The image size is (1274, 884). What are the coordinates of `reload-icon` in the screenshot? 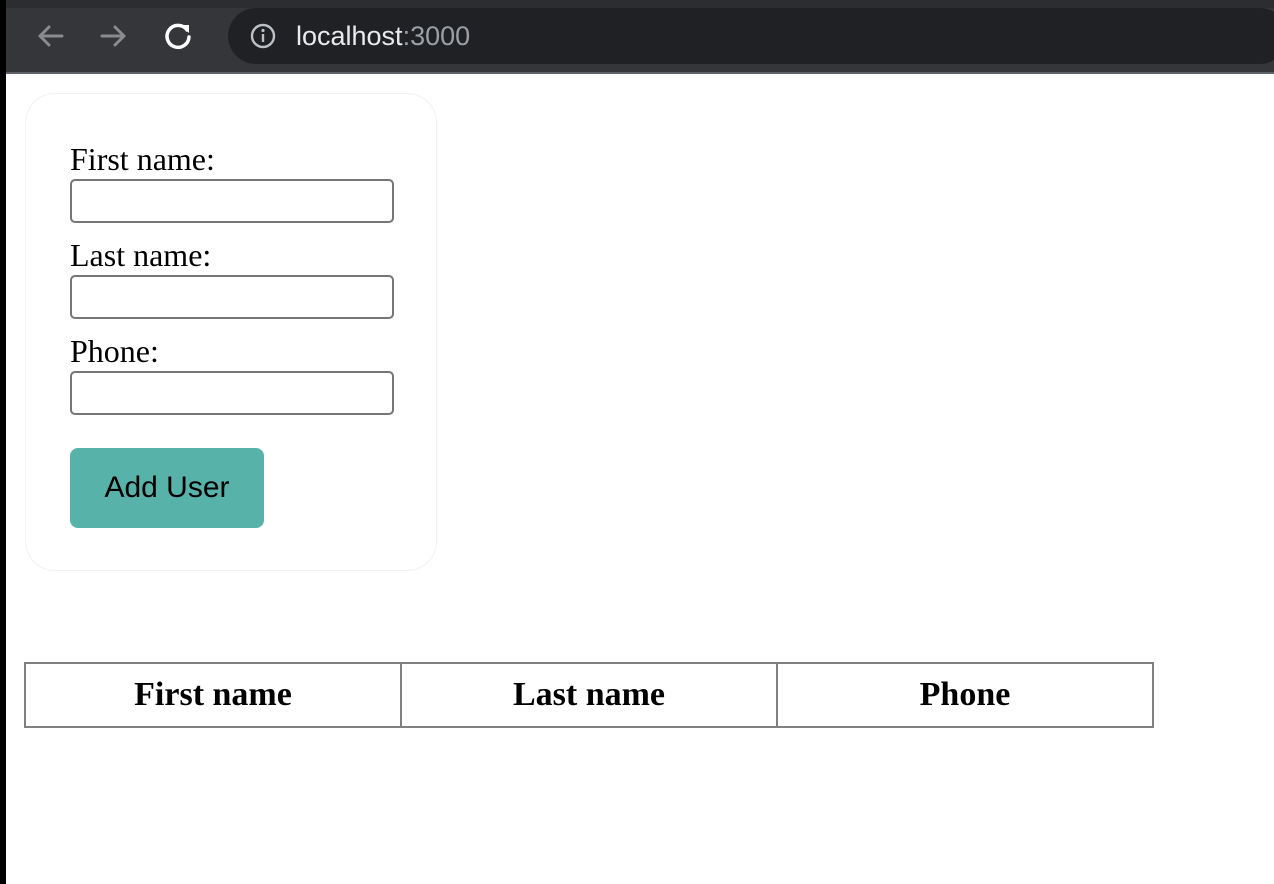 It's located at (178, 36).